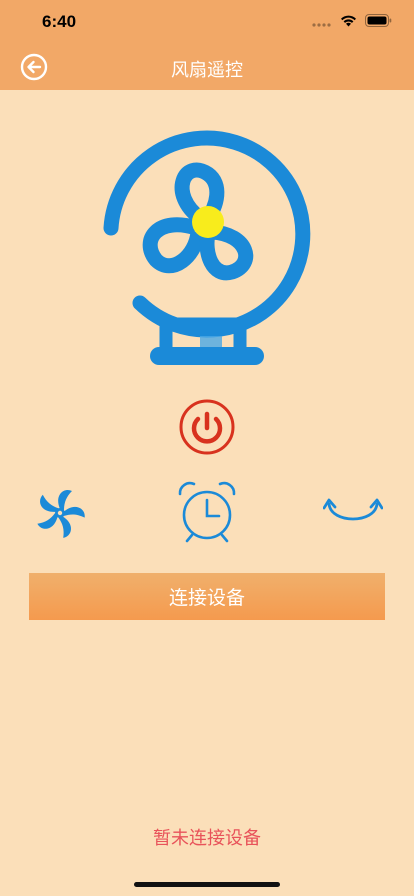 The image size is (414, 896). I want to click on fan-blade-icon, so click(61, 513).